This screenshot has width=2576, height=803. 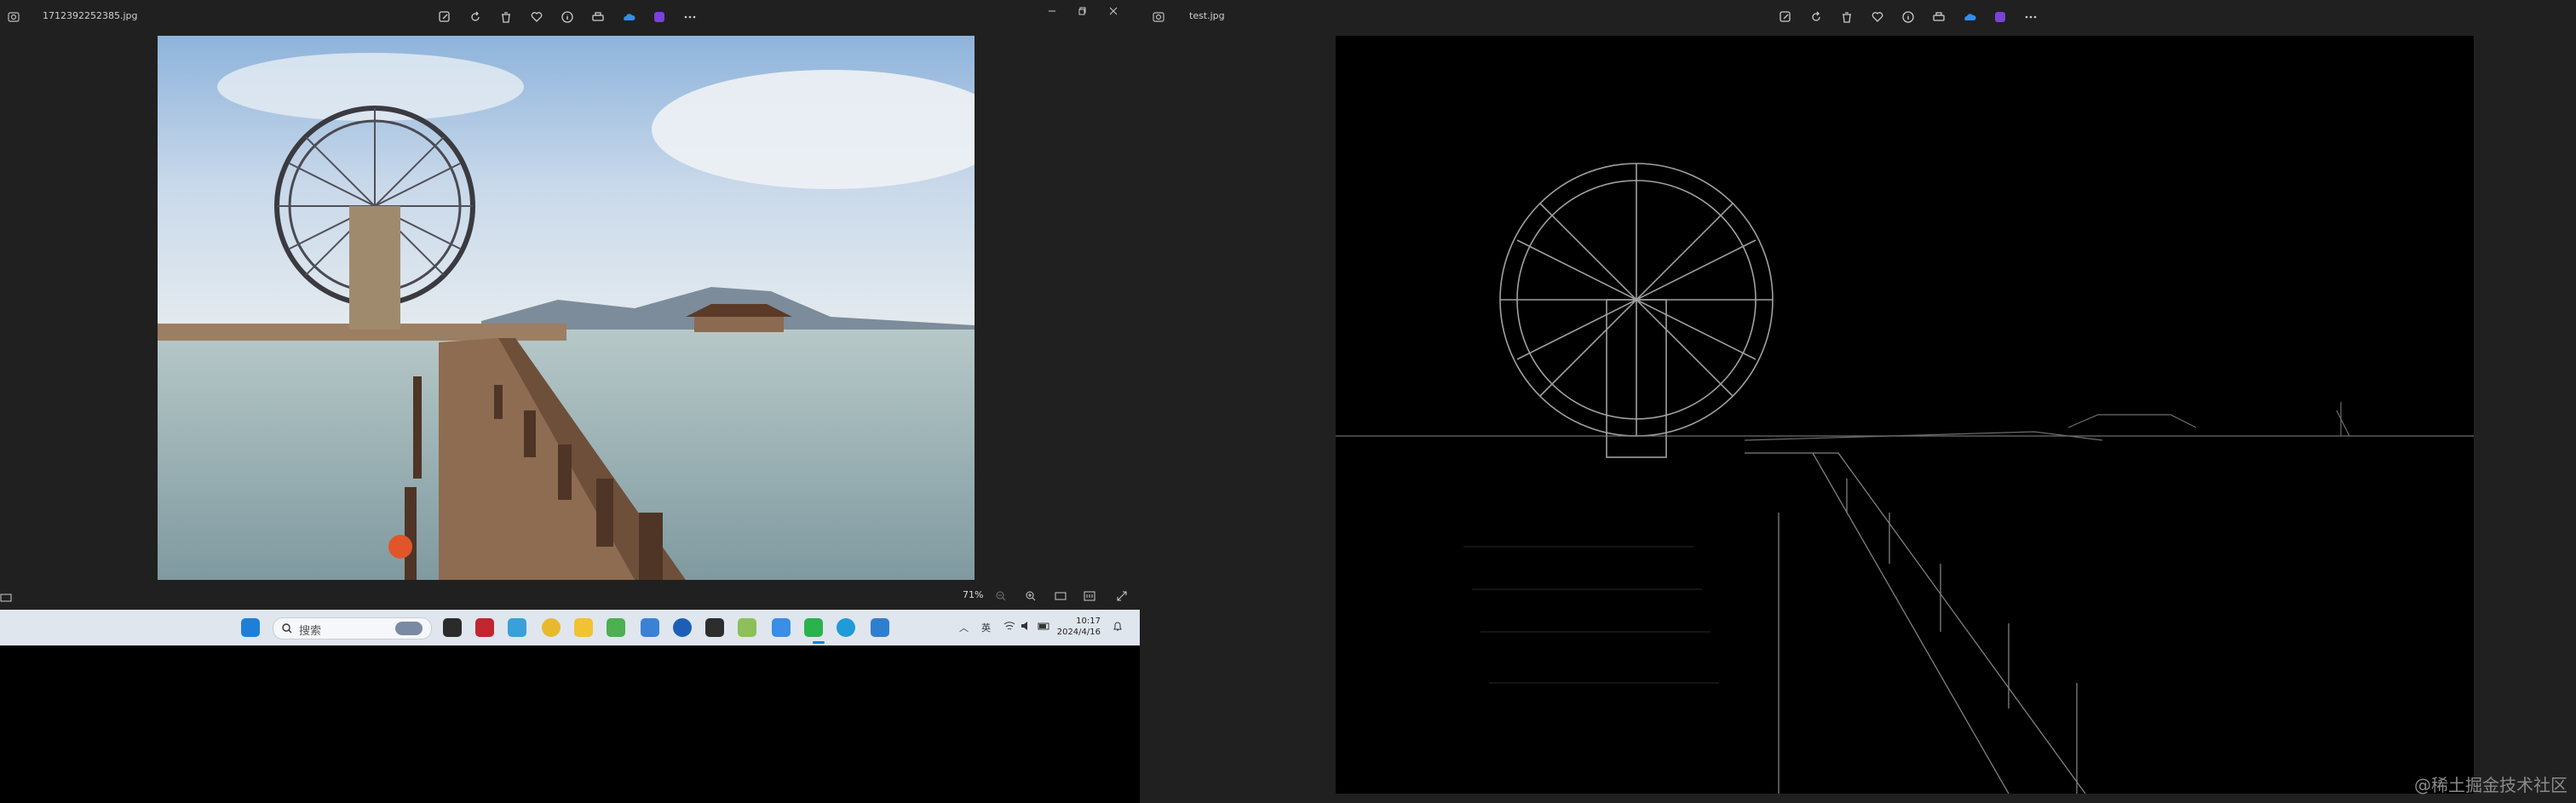 I want to click on chevron-up-icon: ︿, so click(x=964, y=627).